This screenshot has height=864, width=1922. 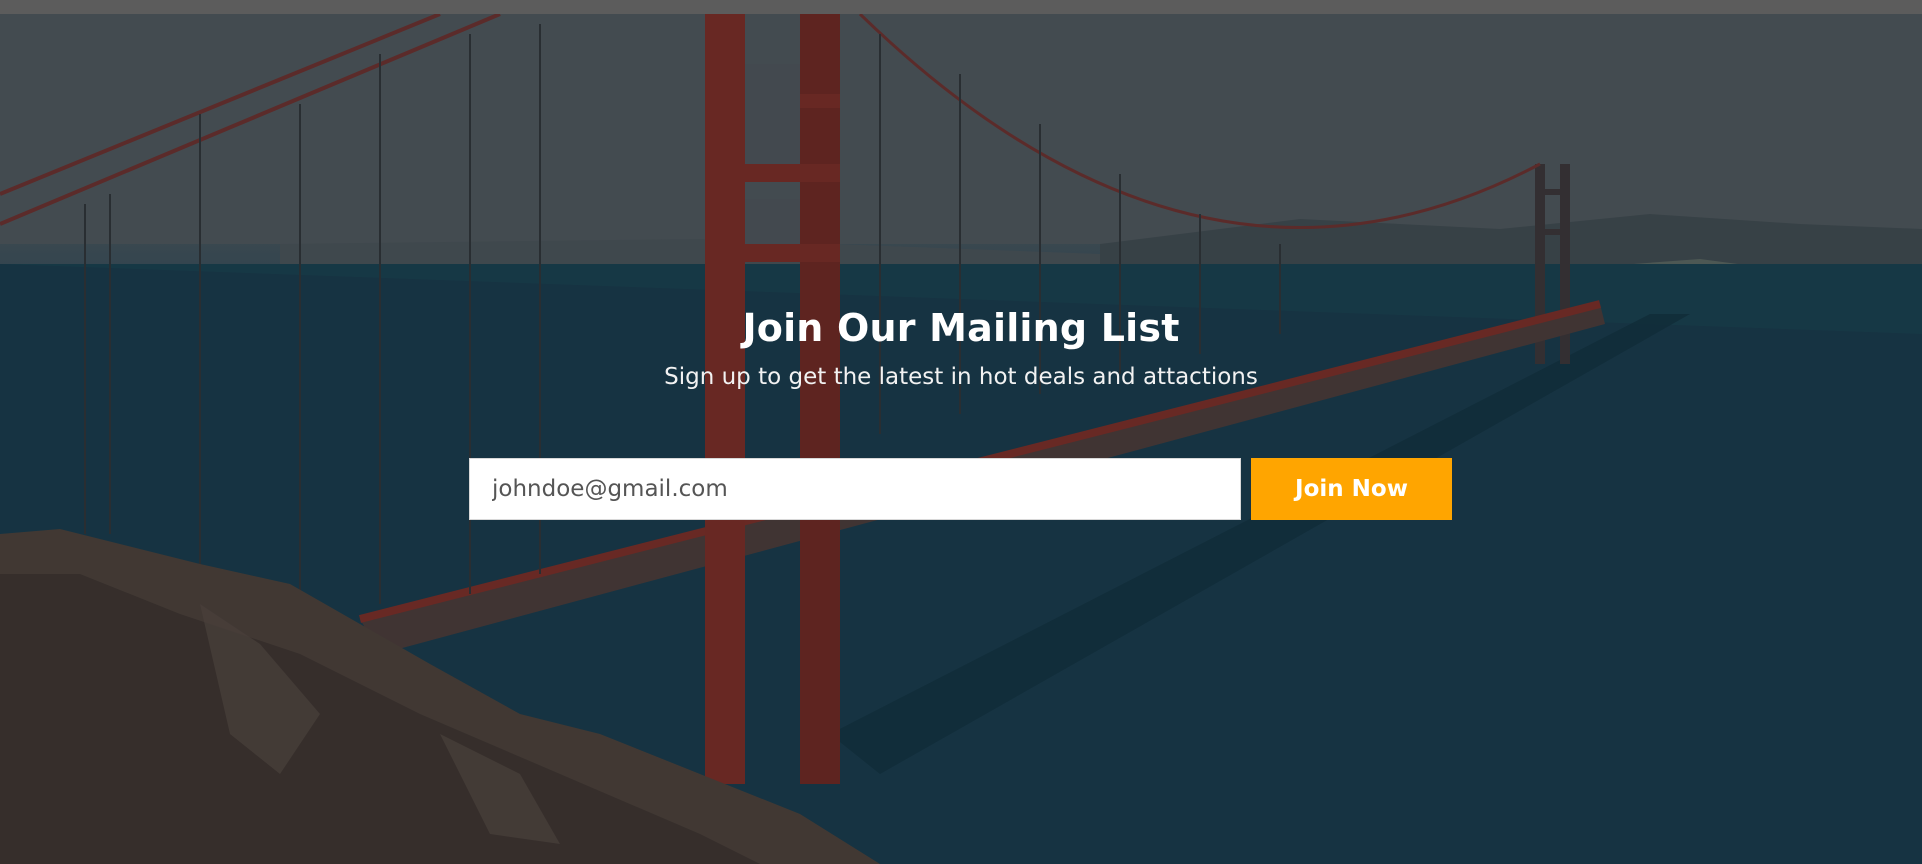 I want to click on email-input, so click(x=855, y=489).